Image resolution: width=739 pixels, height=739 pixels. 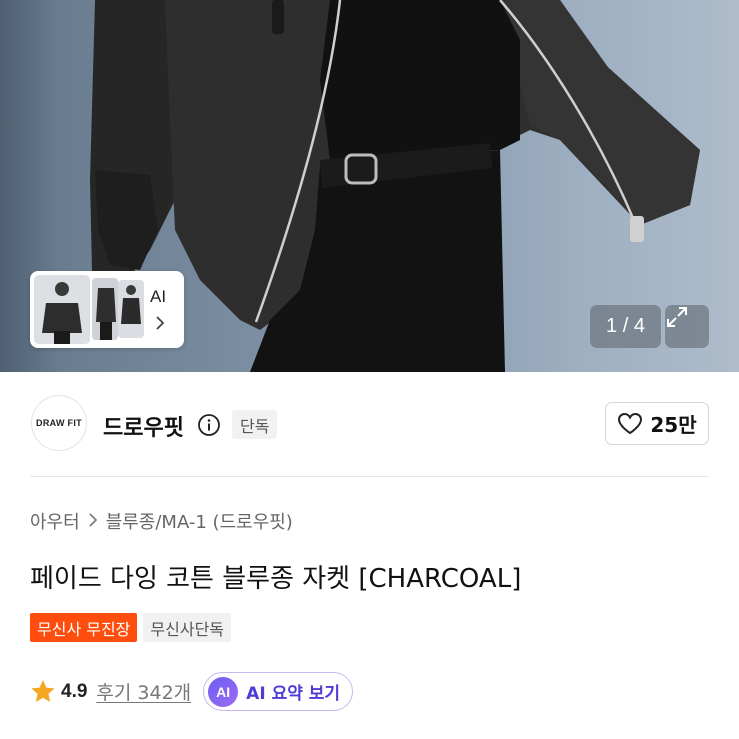 What do you see at coordinates (673, 425) in the screenshot?
I see `like-count: 25만` at bounding box center [673, 425].